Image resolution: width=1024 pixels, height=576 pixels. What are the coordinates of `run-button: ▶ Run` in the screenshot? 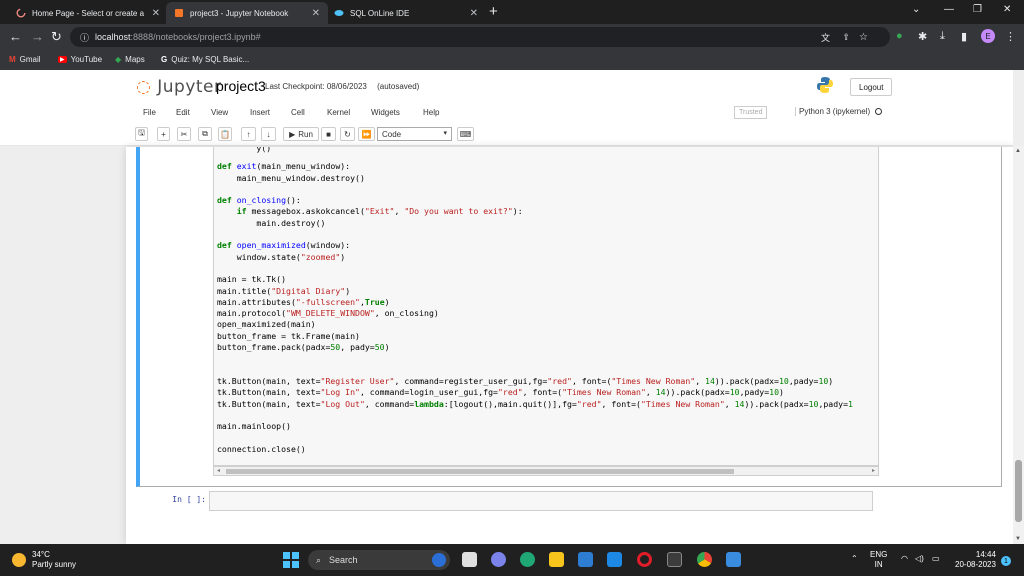 It's located at (301, 134).